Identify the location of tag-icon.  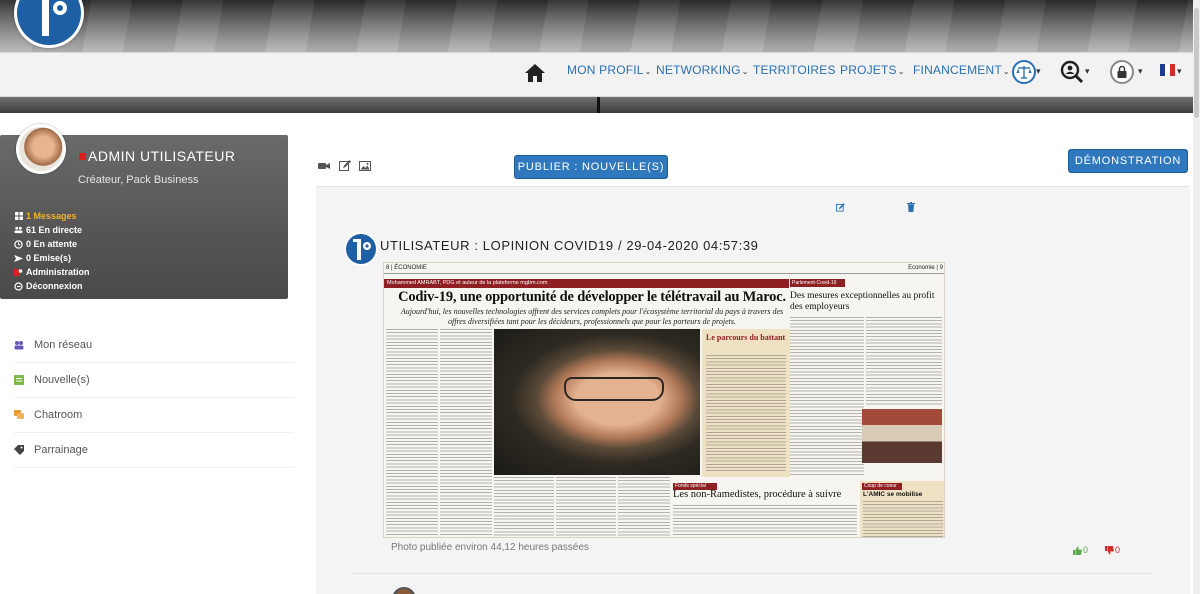
(19, 450).